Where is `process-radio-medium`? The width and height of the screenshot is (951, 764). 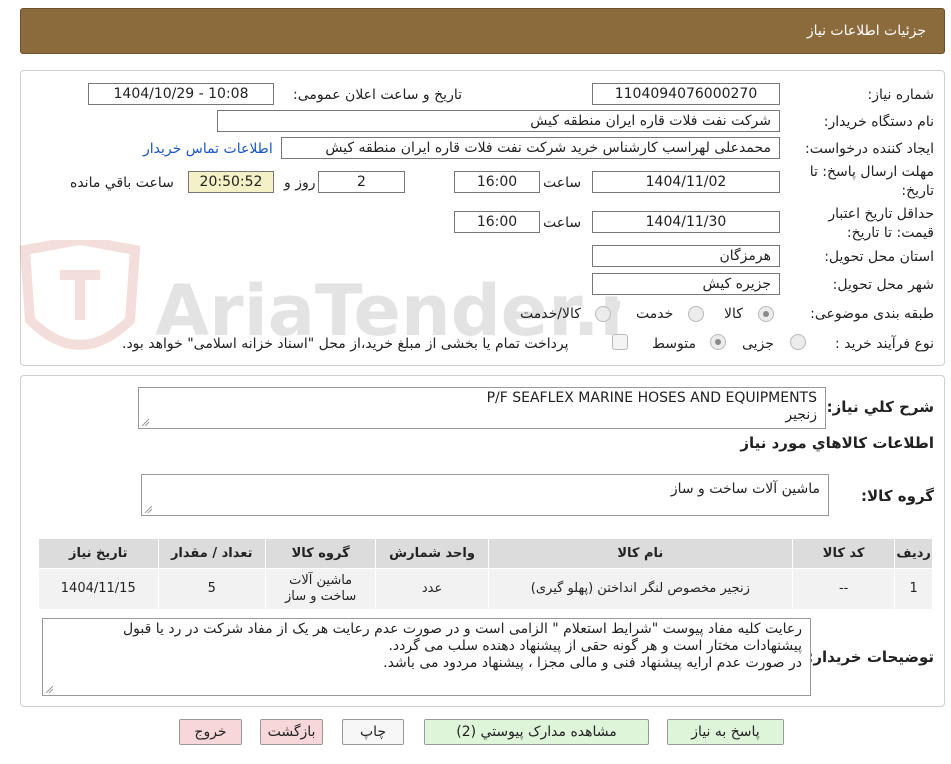
process-radio-medium is located at coordinates (718, 342).